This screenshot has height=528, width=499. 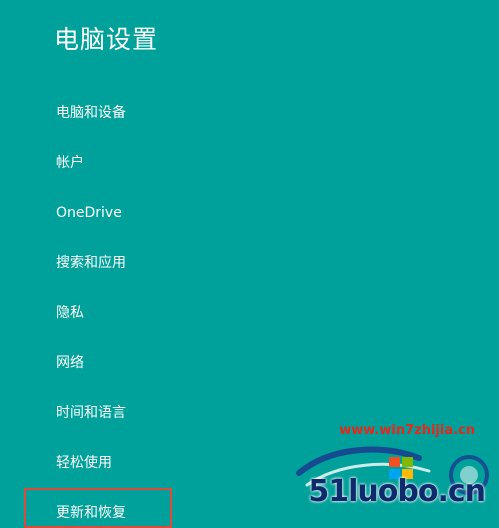 I want to click on nav-item-label: 隐私, so click(x=70, y=313).